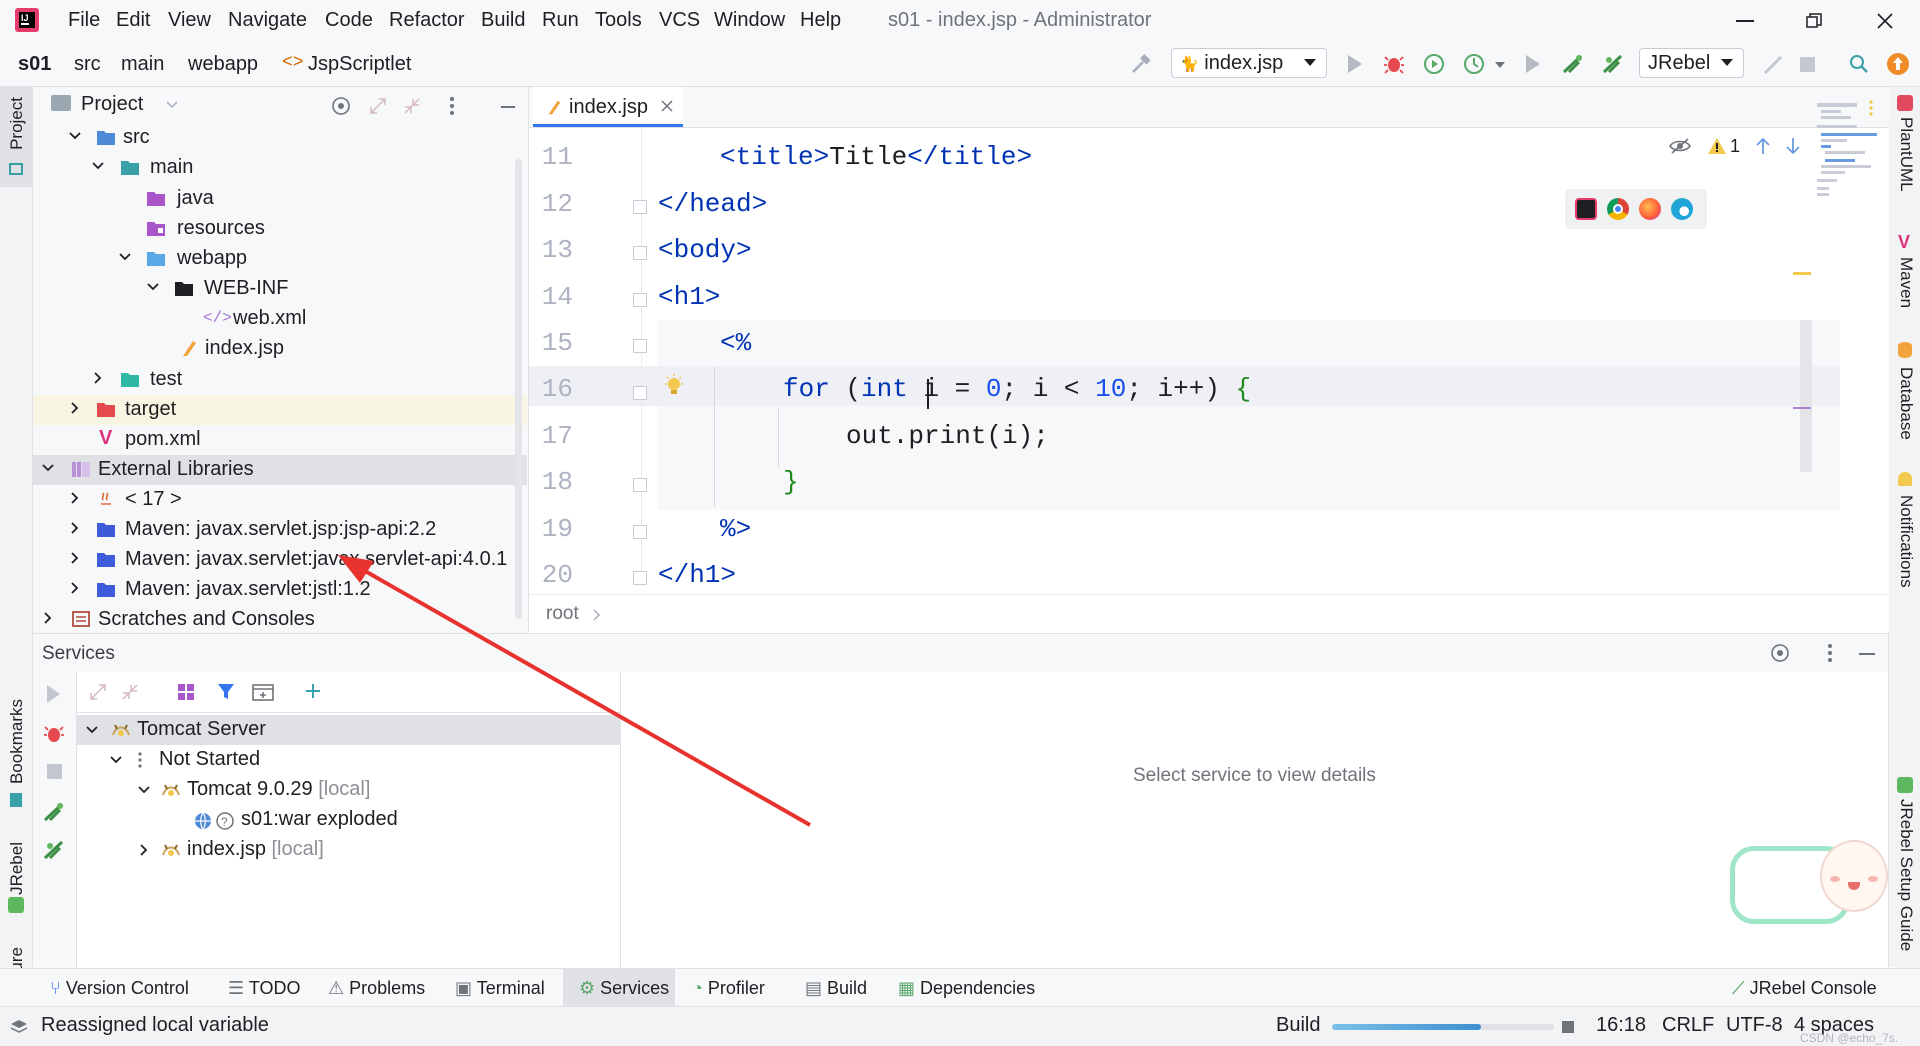 The width and height of the screenshot is (1920, 1046). I want to click on tab-todo: ☰ TODO, so click(264, 988).